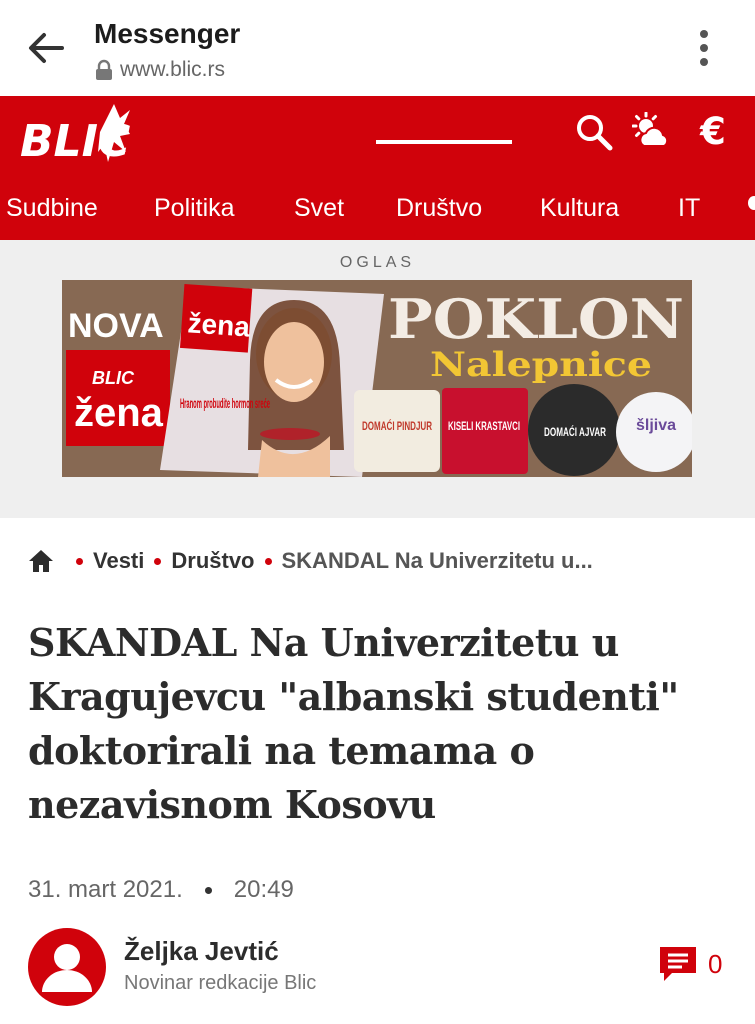 The height and width of the screenshot is (1024, 755). I want to click on blic-logo: BLIC, so click(74, 135).